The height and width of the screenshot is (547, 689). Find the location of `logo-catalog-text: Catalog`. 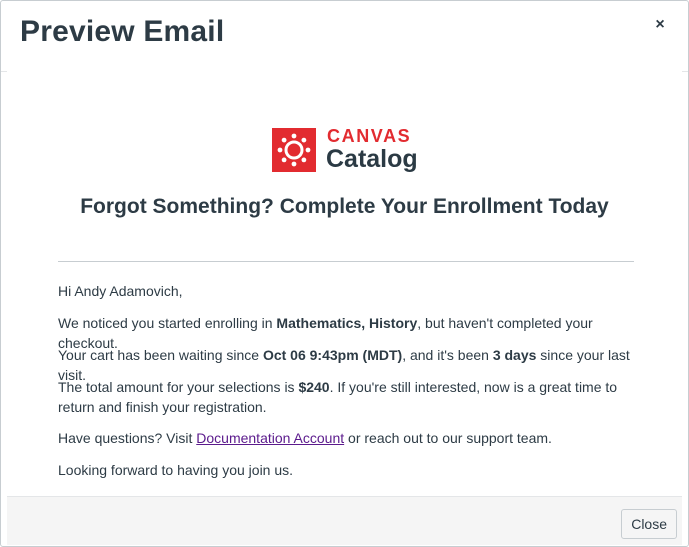

logo-catalog-text: Catalog is located at coordinates (372, 159).